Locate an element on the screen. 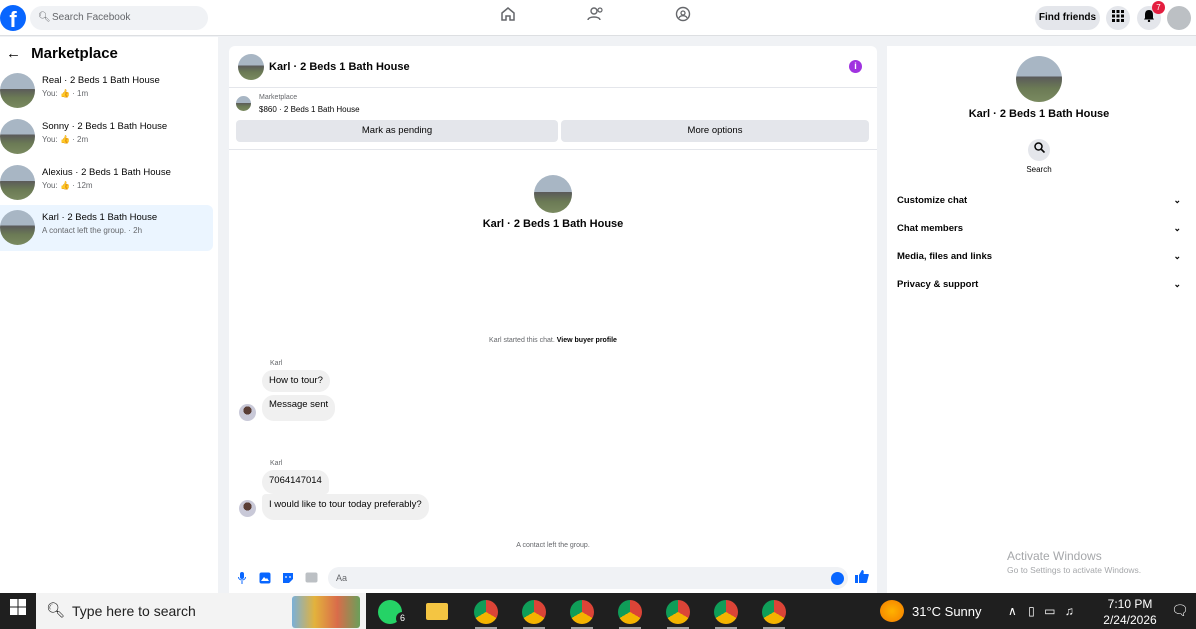 This screenshot has height=629, width=1196. facebook-search-input: 🔍︎ Search Facebook is located at coordinates (119, 18).